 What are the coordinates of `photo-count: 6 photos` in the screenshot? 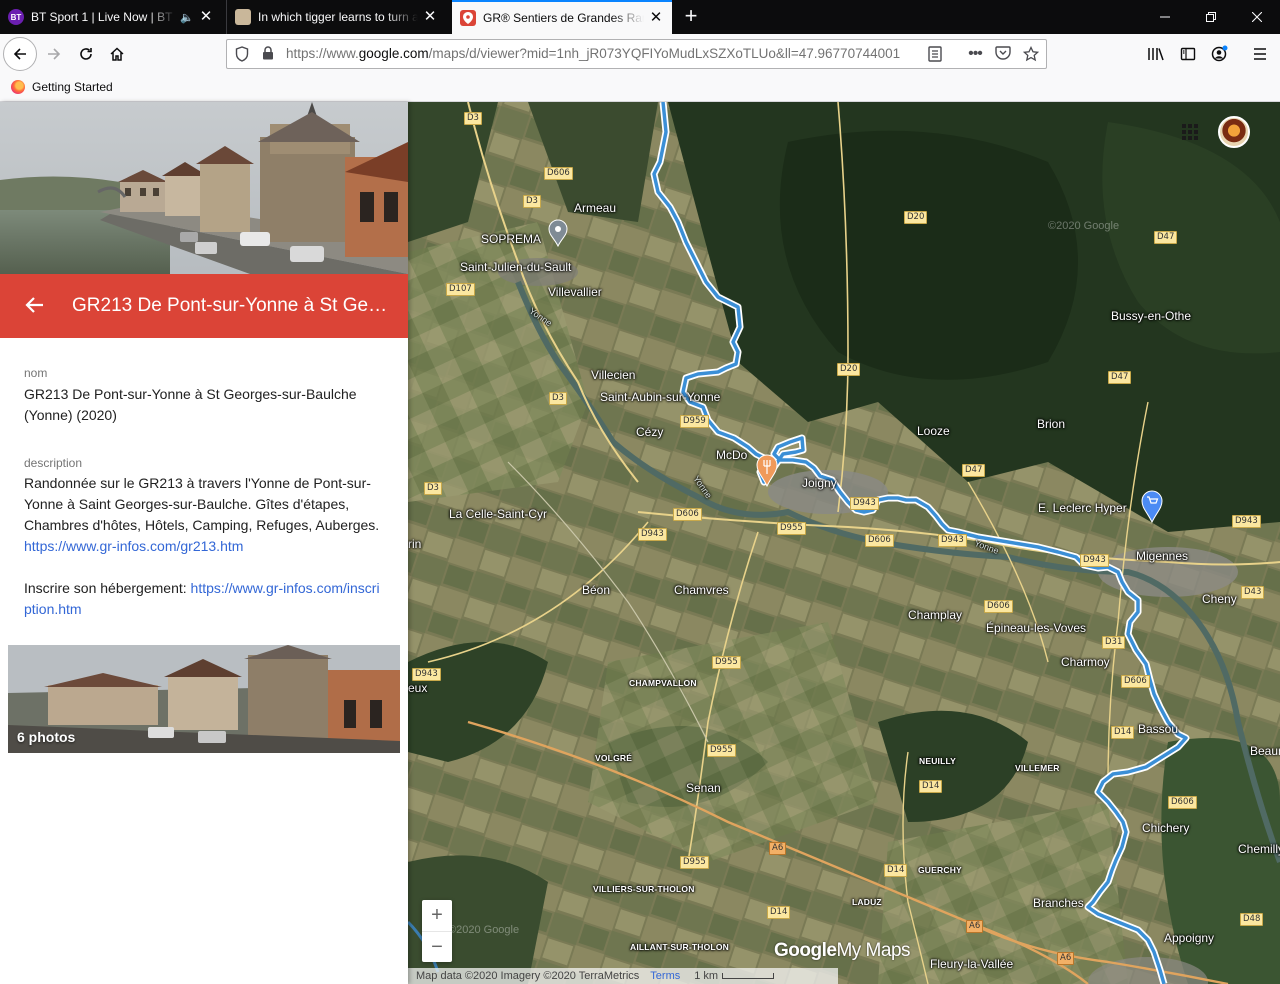 It's located at (46, 737).